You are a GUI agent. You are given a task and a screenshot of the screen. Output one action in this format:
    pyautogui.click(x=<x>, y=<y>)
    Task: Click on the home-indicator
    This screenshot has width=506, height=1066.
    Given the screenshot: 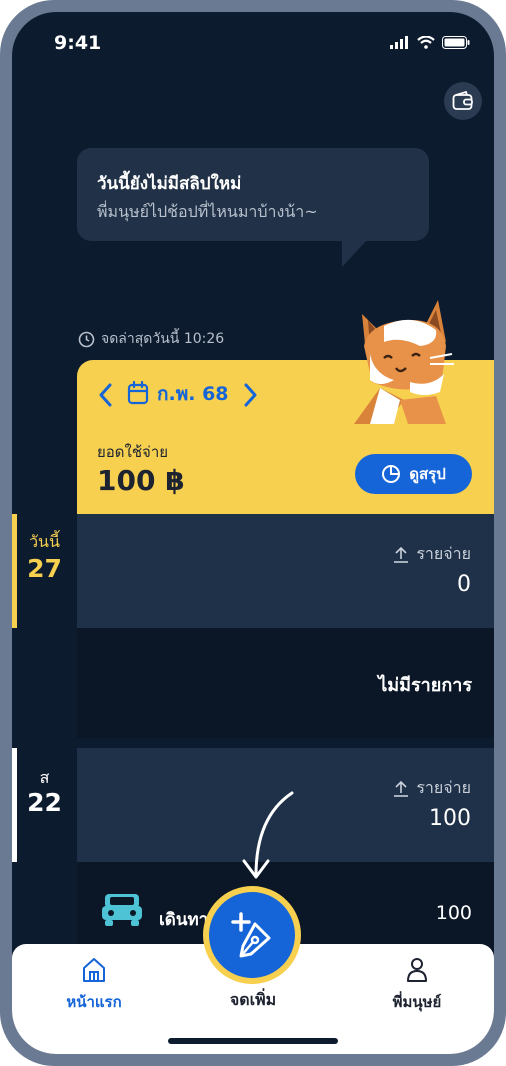 What is the action you would take?
    pyautogui.click(x=253, y=1041)
    